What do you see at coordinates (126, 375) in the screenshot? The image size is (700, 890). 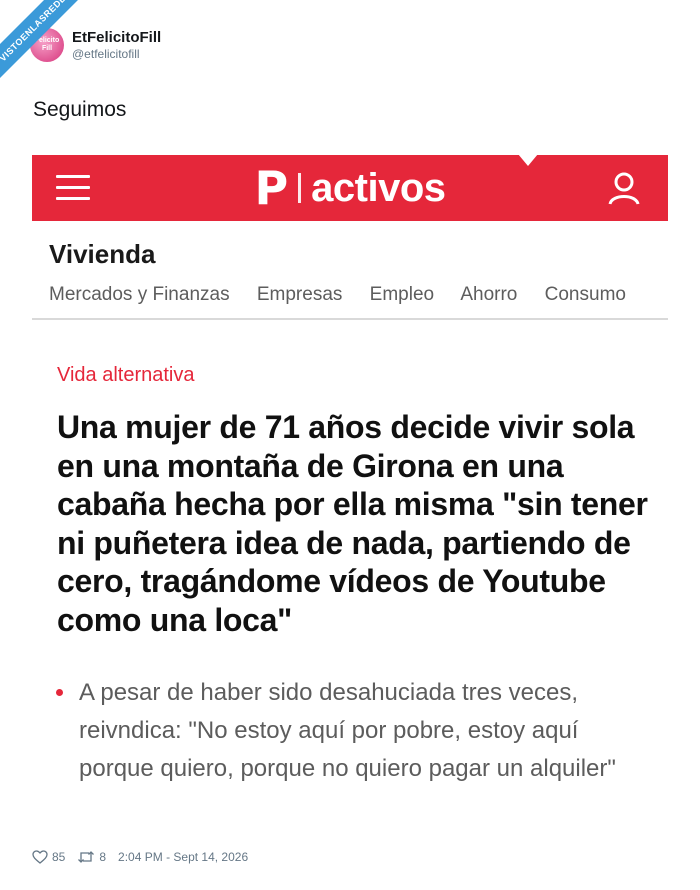 I see `article-kicker: Vida alternativa` at bounding box center [126, 375].